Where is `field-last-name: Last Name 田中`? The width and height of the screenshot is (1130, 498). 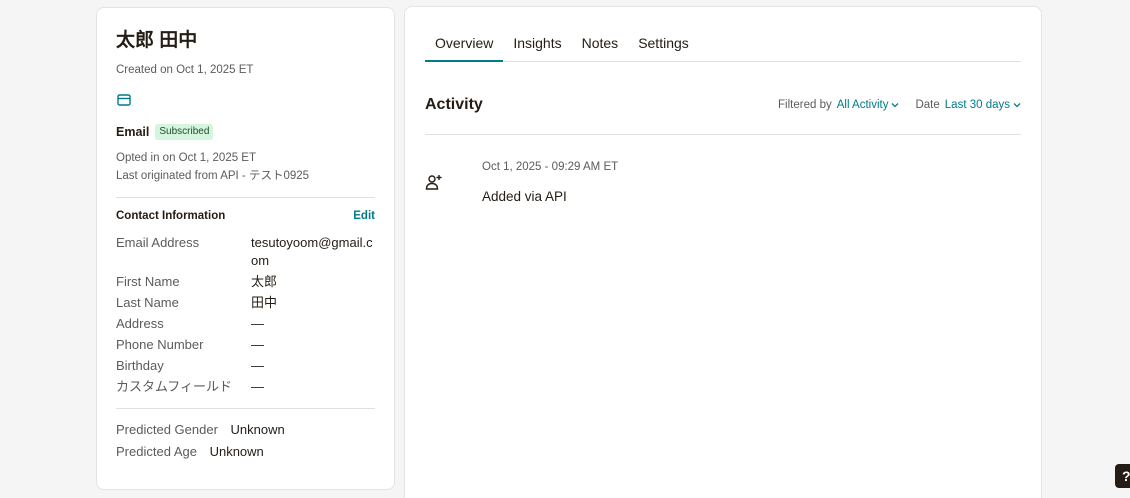 field-last-name: Last Name 田中 is located at coordinates (245, 303).